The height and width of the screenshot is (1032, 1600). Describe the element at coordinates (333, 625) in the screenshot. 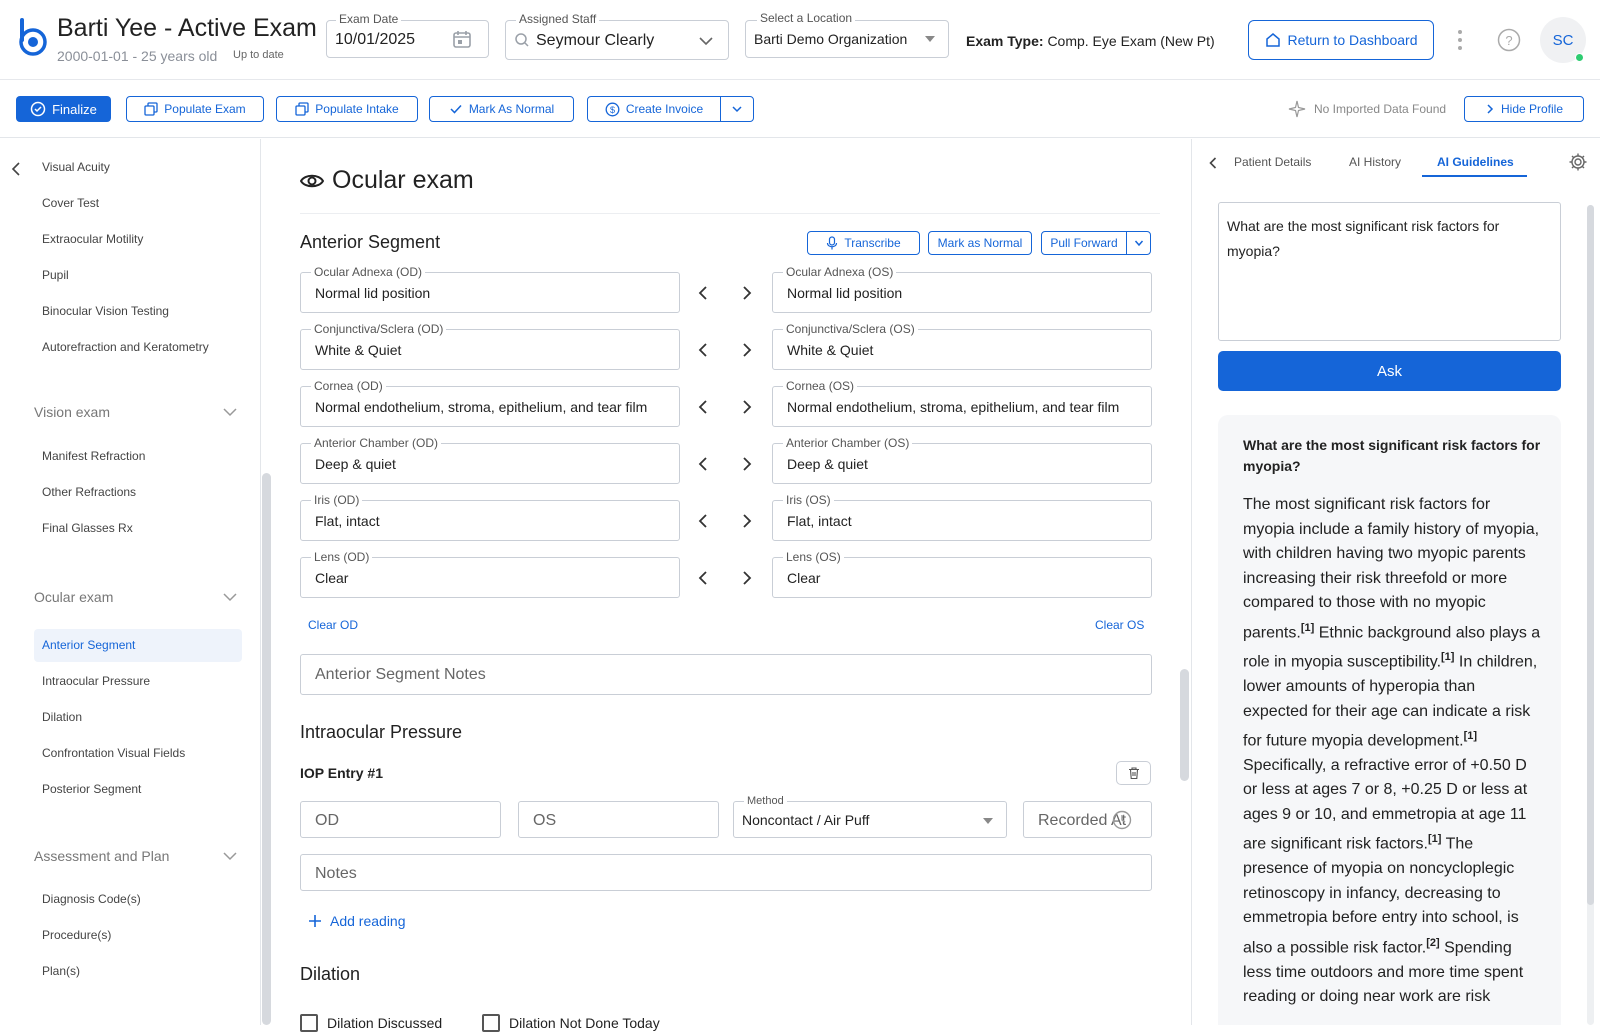

I see `clear-od-link: Clear OD` at that location.